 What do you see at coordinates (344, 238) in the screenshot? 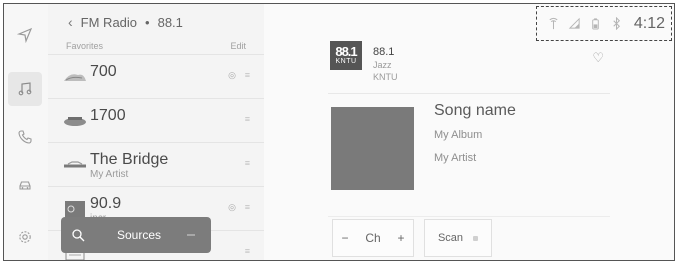
I see `channel-down-button: −` at bounding box center [344, 238].